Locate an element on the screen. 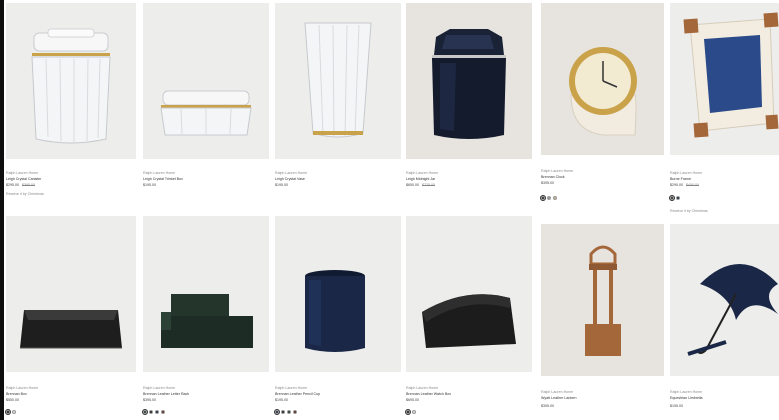  photo-frame-image is located at coordinates (731, 75).